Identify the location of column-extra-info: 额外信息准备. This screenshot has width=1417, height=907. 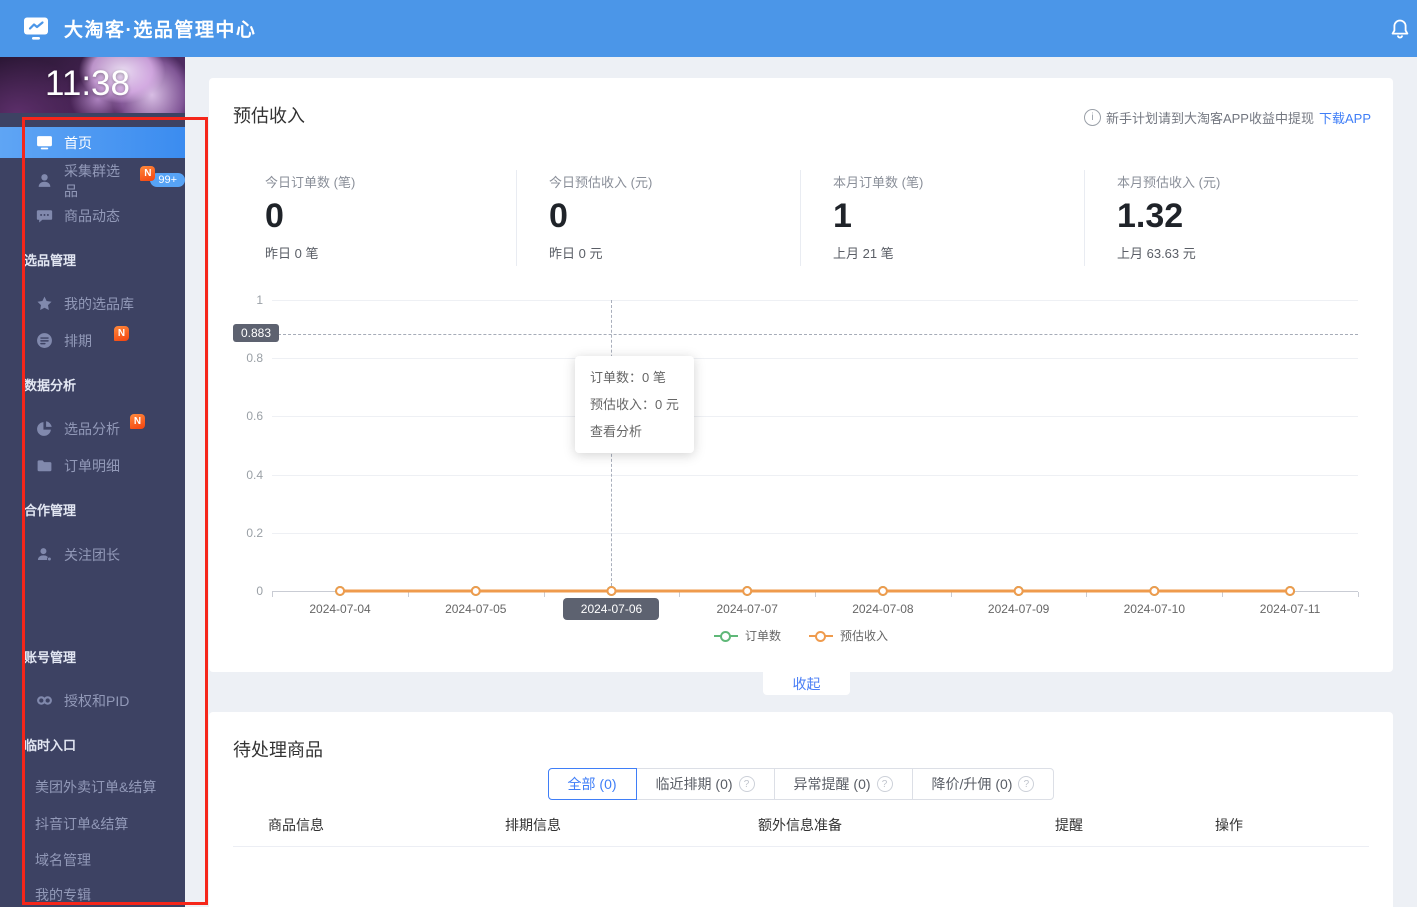
(800, 825).